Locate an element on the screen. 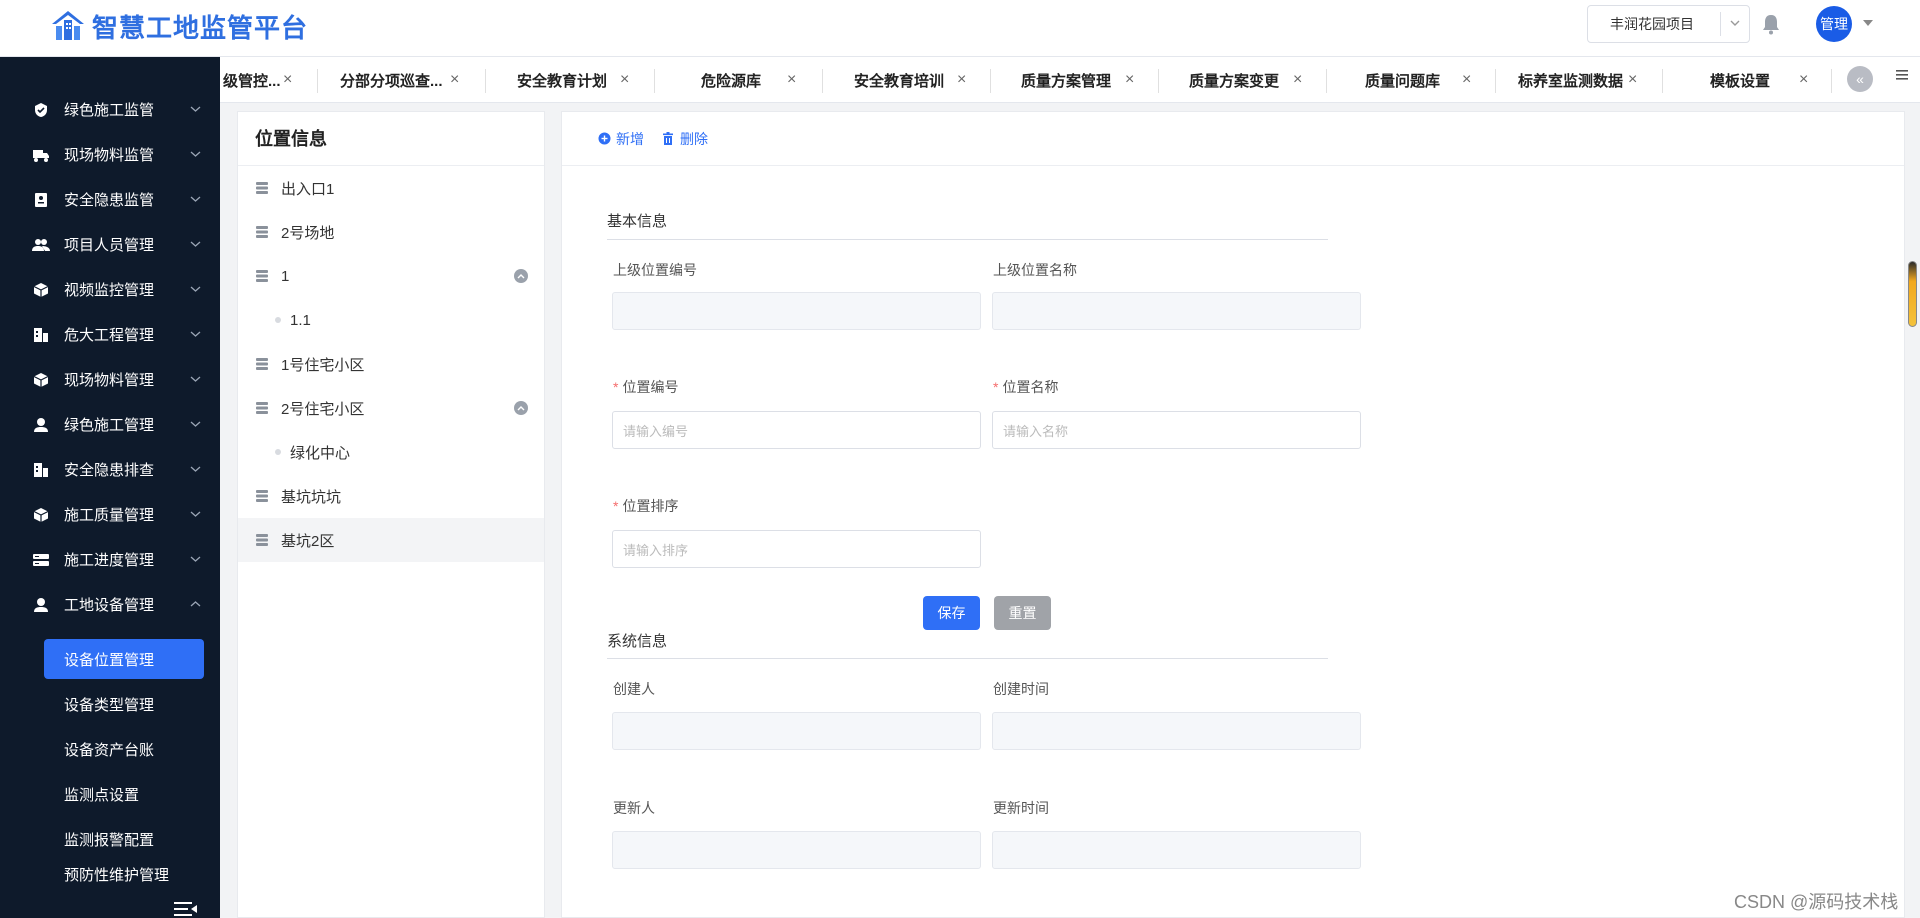 This screenshot has width=1920, height=918. tree-node-selected: 基坑2区 is located at coordinates (391, 540).